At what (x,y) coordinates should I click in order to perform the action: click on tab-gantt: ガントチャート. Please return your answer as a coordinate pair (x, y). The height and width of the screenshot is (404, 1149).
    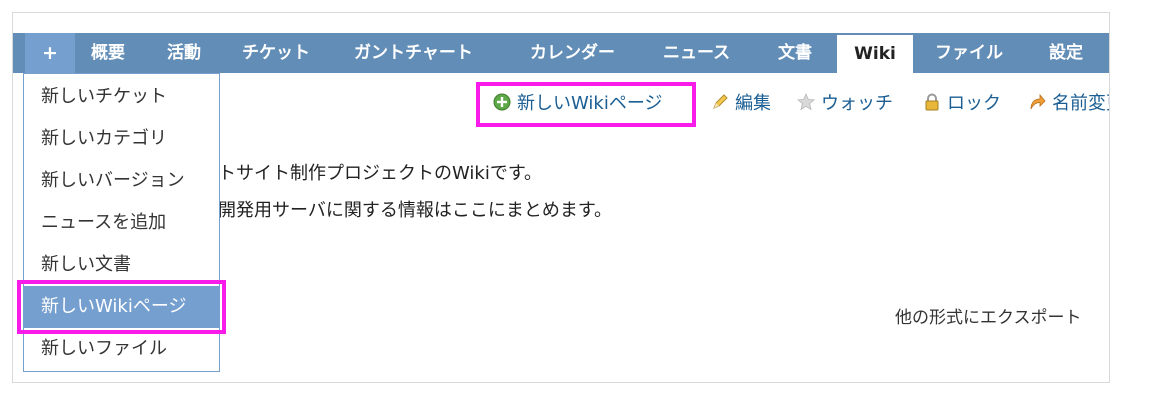
    Looking at the image, I should click on (413, 53).